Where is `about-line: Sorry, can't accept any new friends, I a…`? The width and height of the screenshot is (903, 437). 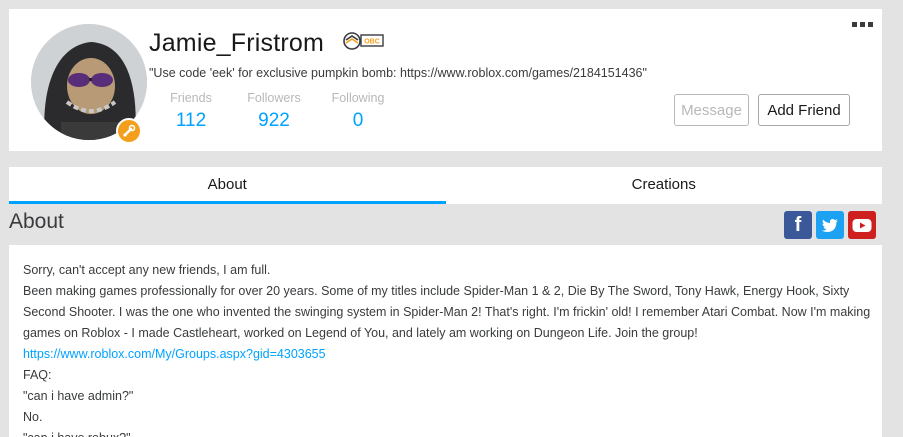 about-line: Sorry, can't accept any new friends, I a… is located at coordinates (147, 270).